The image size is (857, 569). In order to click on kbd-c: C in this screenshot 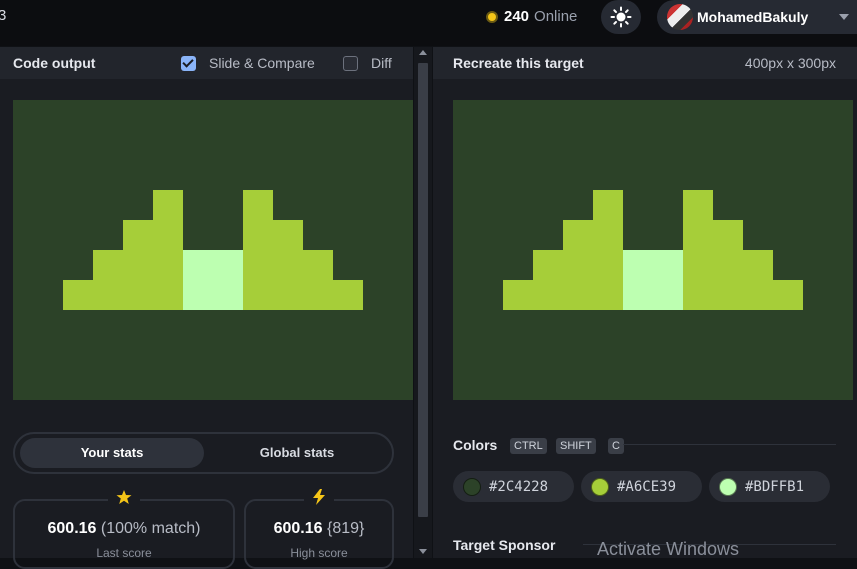, I will do `click(616, 446)`.